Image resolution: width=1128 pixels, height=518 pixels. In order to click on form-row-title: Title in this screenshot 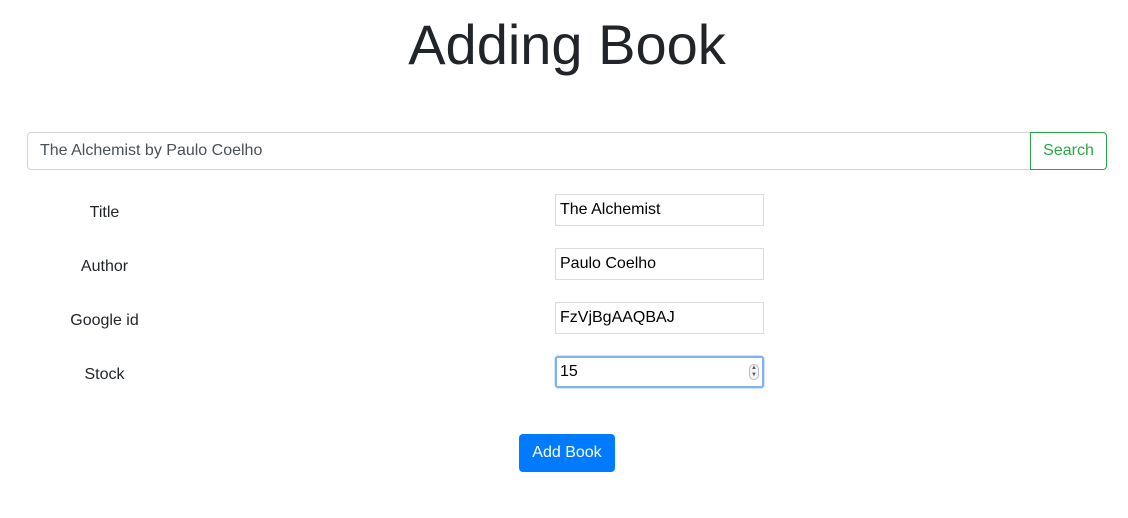, I will do `click(564, 210)`.